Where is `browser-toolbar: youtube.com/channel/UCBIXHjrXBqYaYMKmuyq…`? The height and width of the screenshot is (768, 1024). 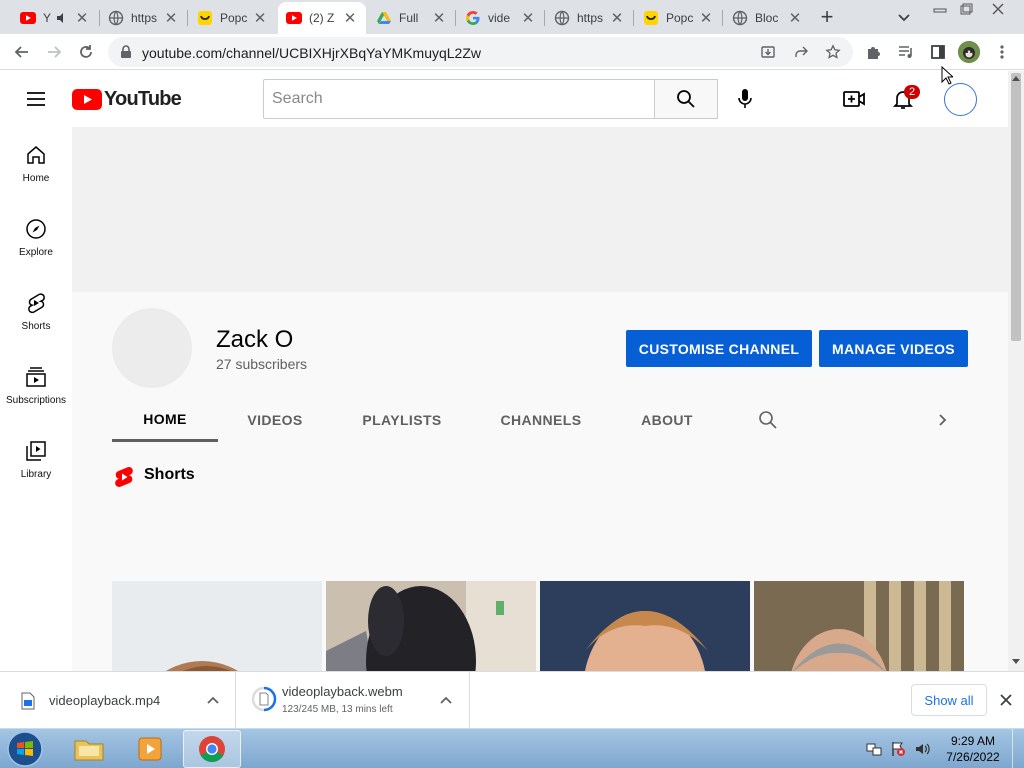 browser-toolbar: youtube.com/channel/UCBIXHjrXBqYaYMKmuyq… is located at coordinates (512, 52).